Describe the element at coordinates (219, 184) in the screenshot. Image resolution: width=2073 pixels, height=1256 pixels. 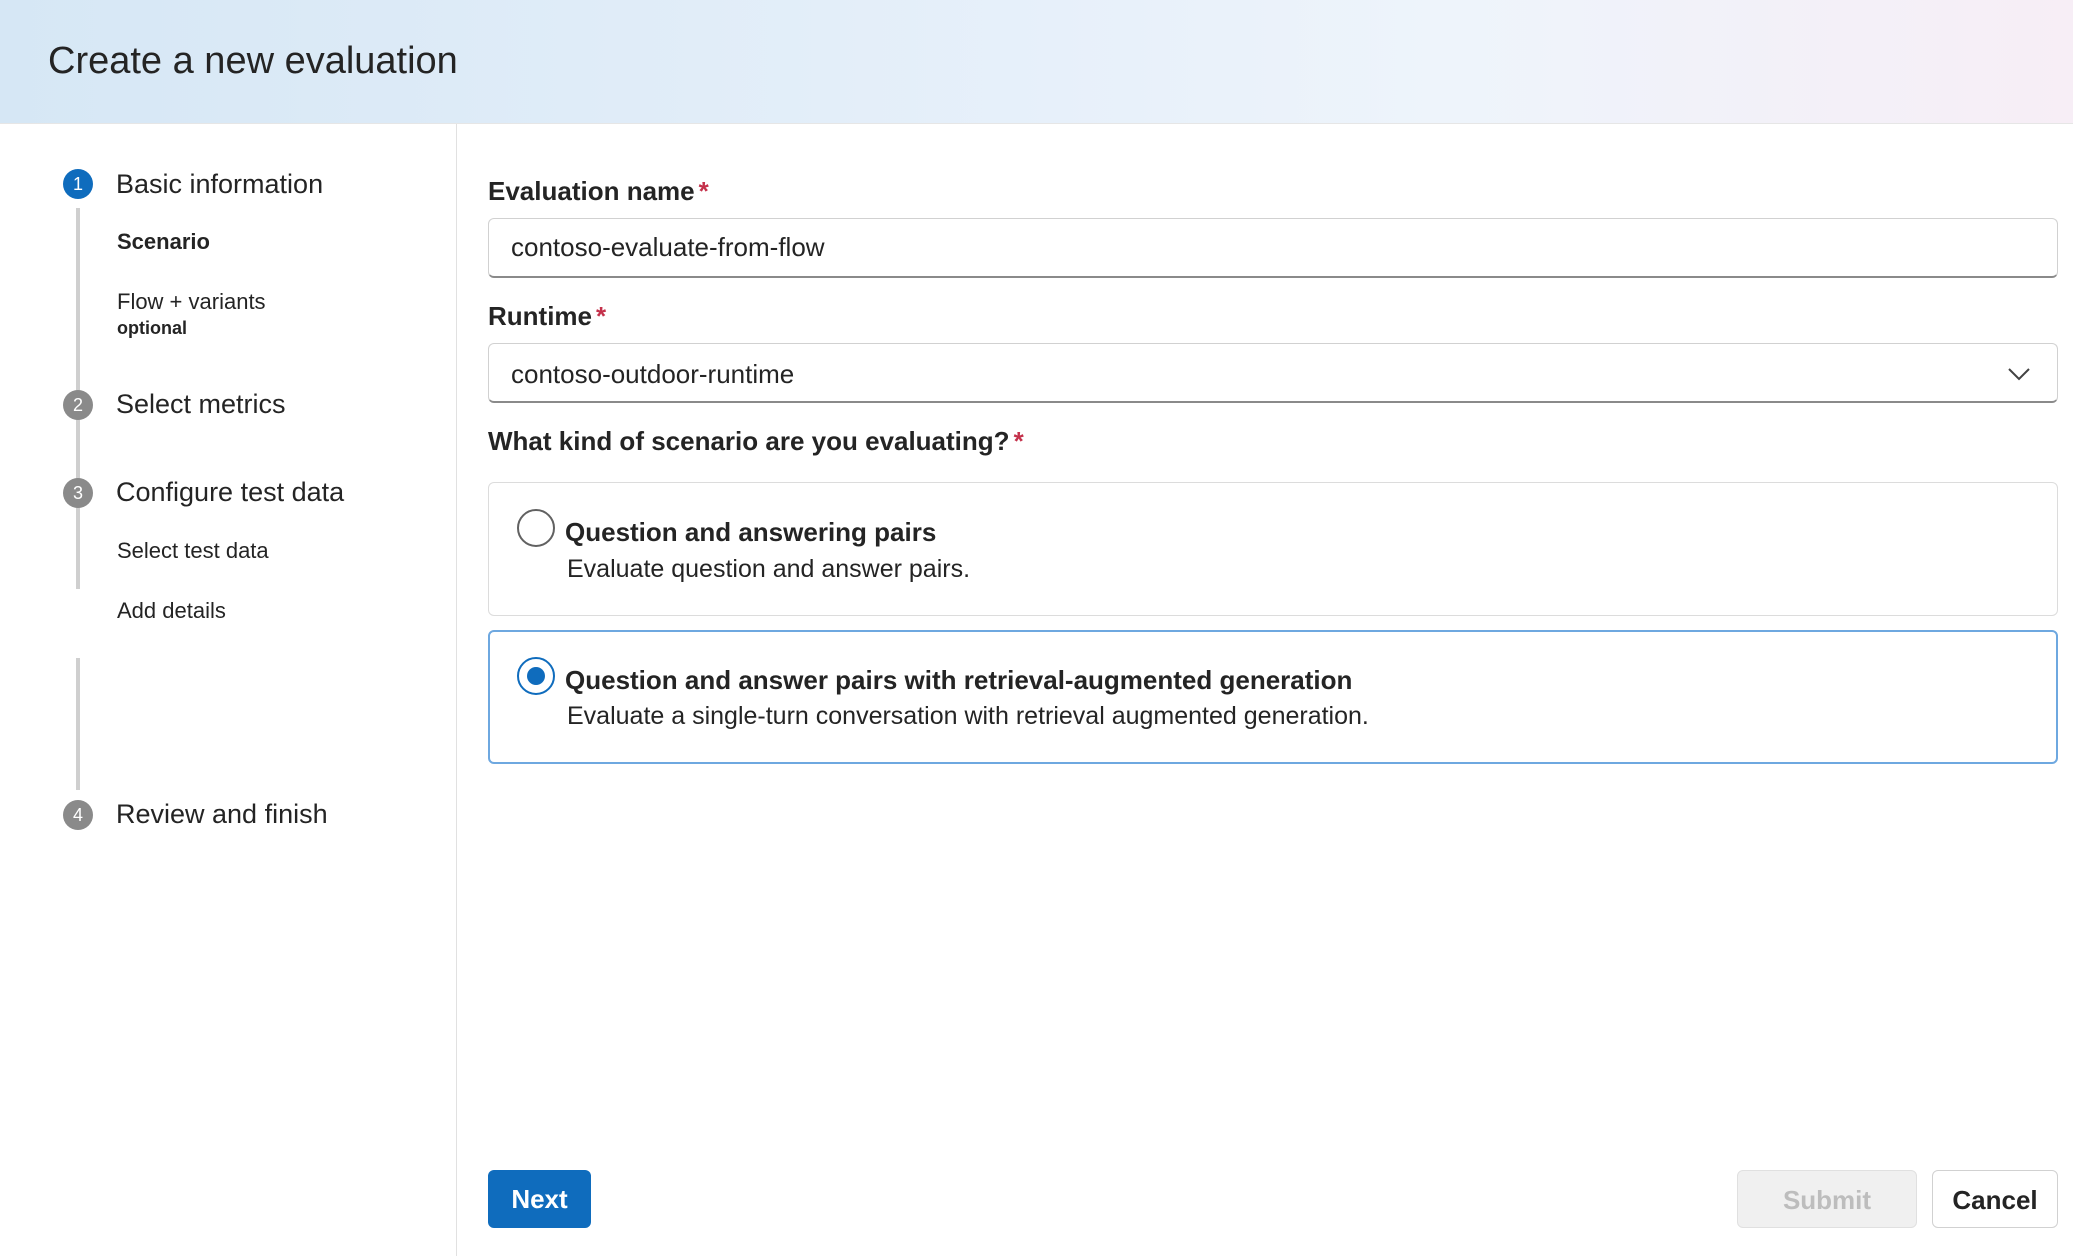
I see `step-basic-information: Basic information` at that location.